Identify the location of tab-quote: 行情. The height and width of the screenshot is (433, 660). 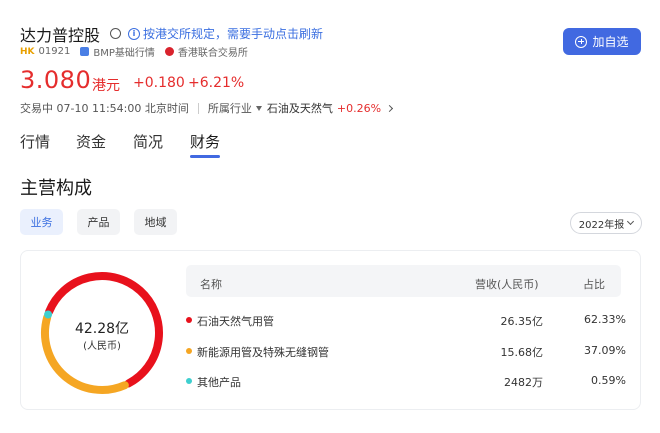
(35, 141).